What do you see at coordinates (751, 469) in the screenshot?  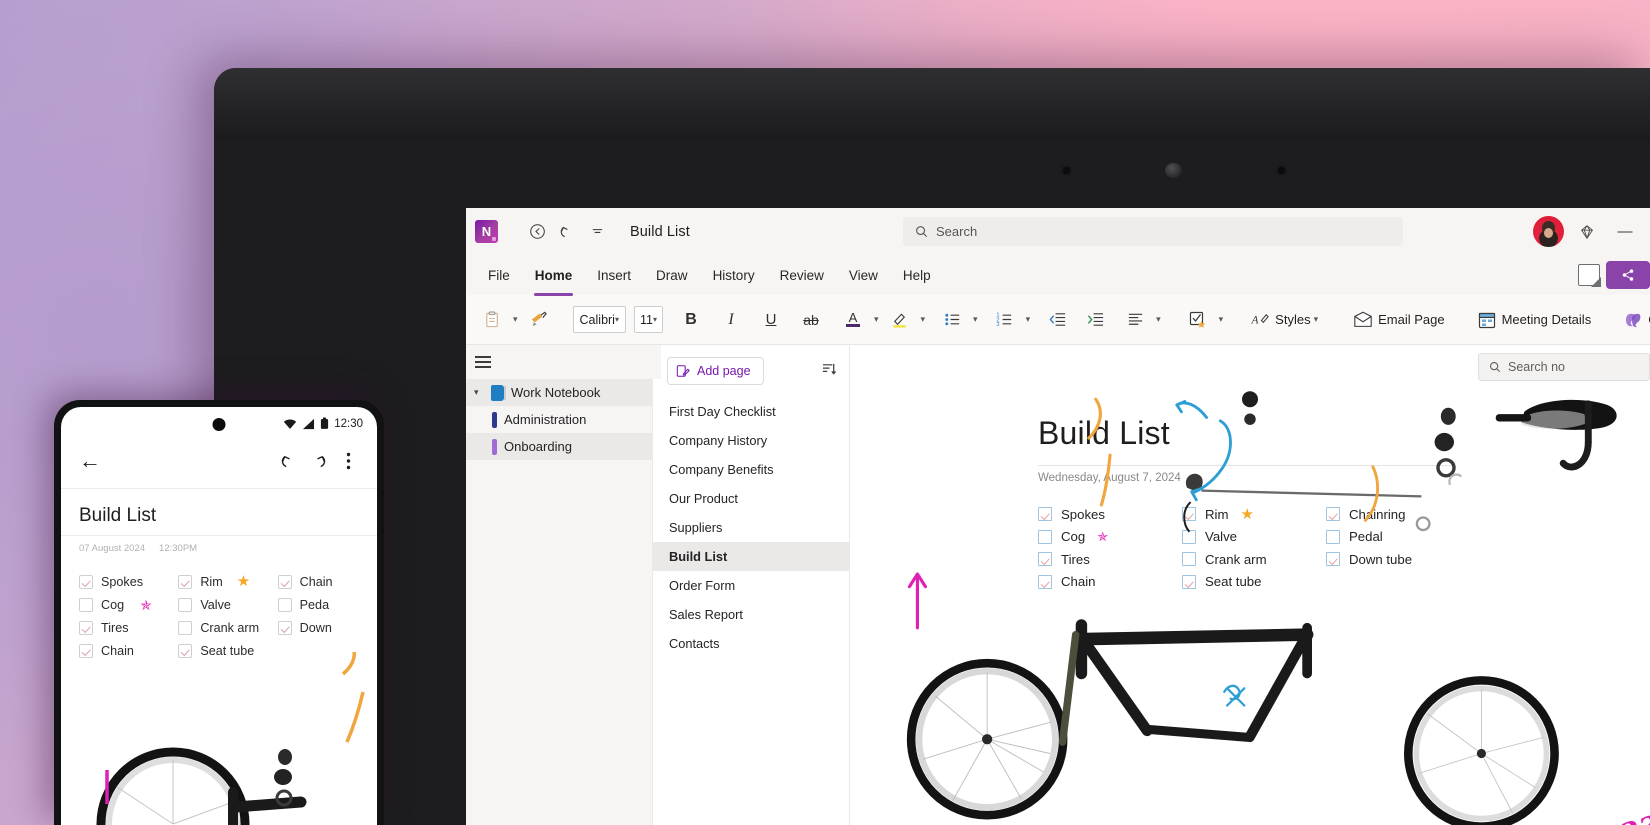 I see `page-item-company-benefits: Company Benefits` at bounding box center [751, 469].